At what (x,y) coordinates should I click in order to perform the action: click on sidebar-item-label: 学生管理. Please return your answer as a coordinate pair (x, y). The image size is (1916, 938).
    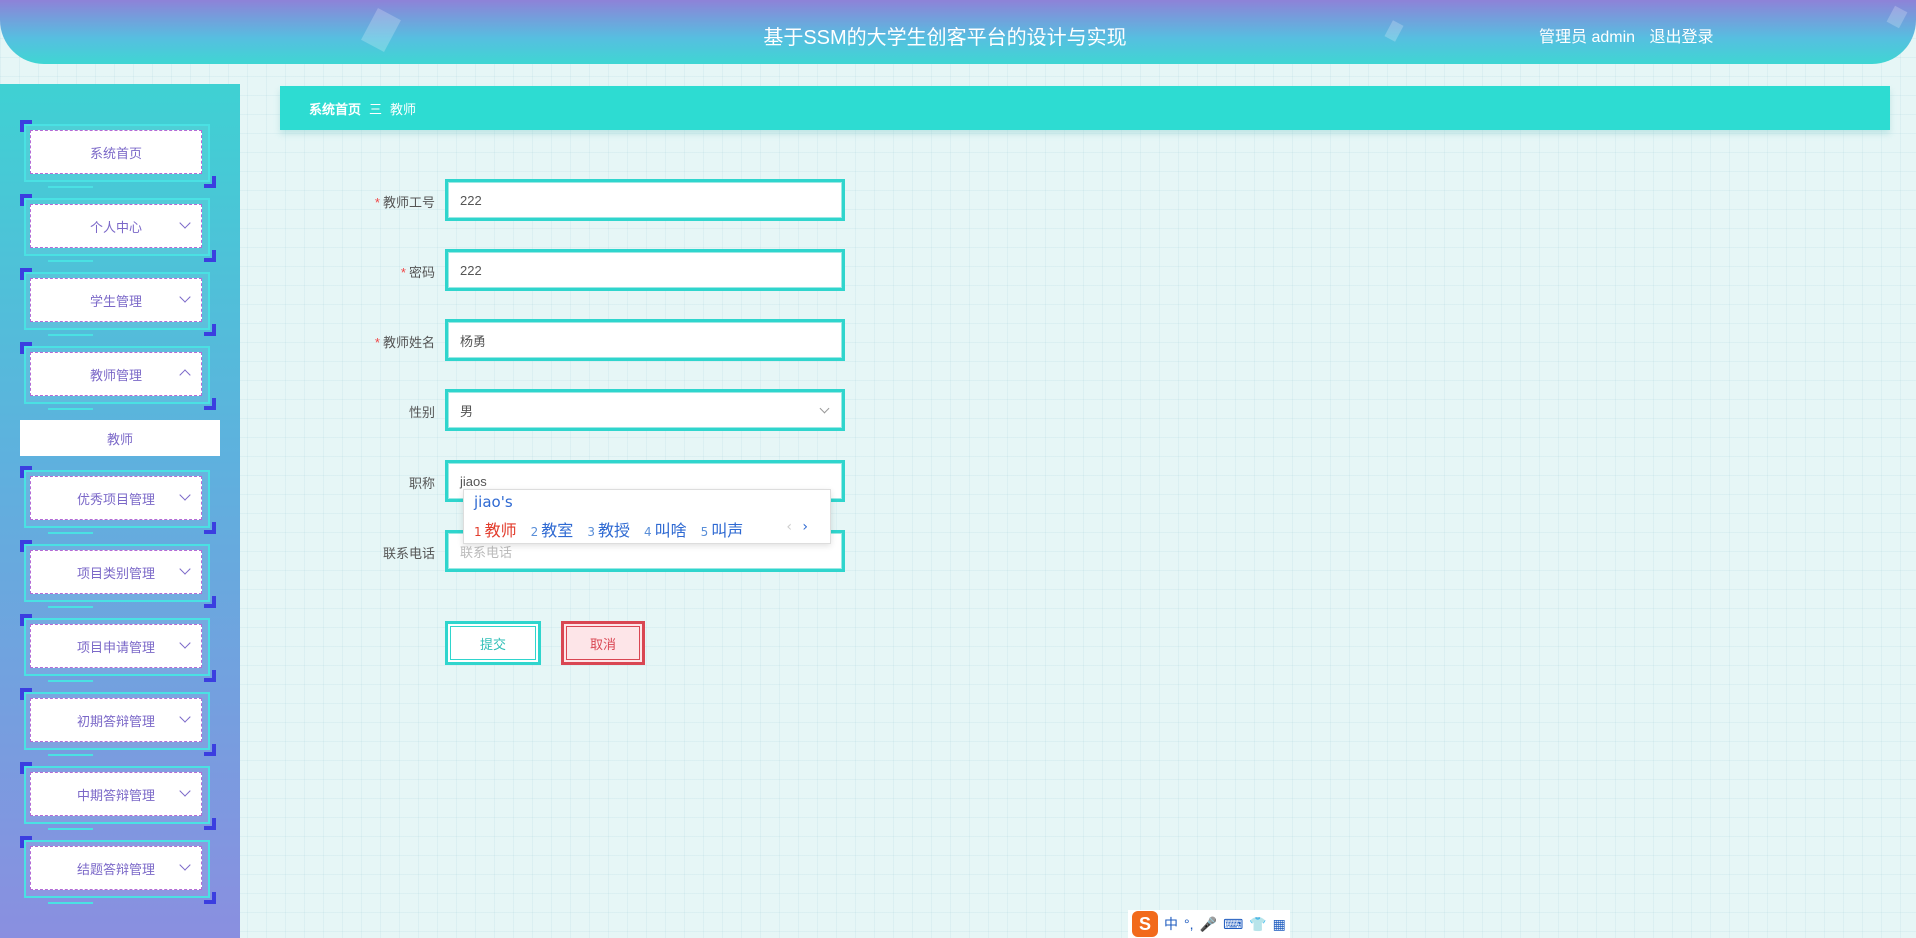
    Looking at the image, I should click on (116, 300).